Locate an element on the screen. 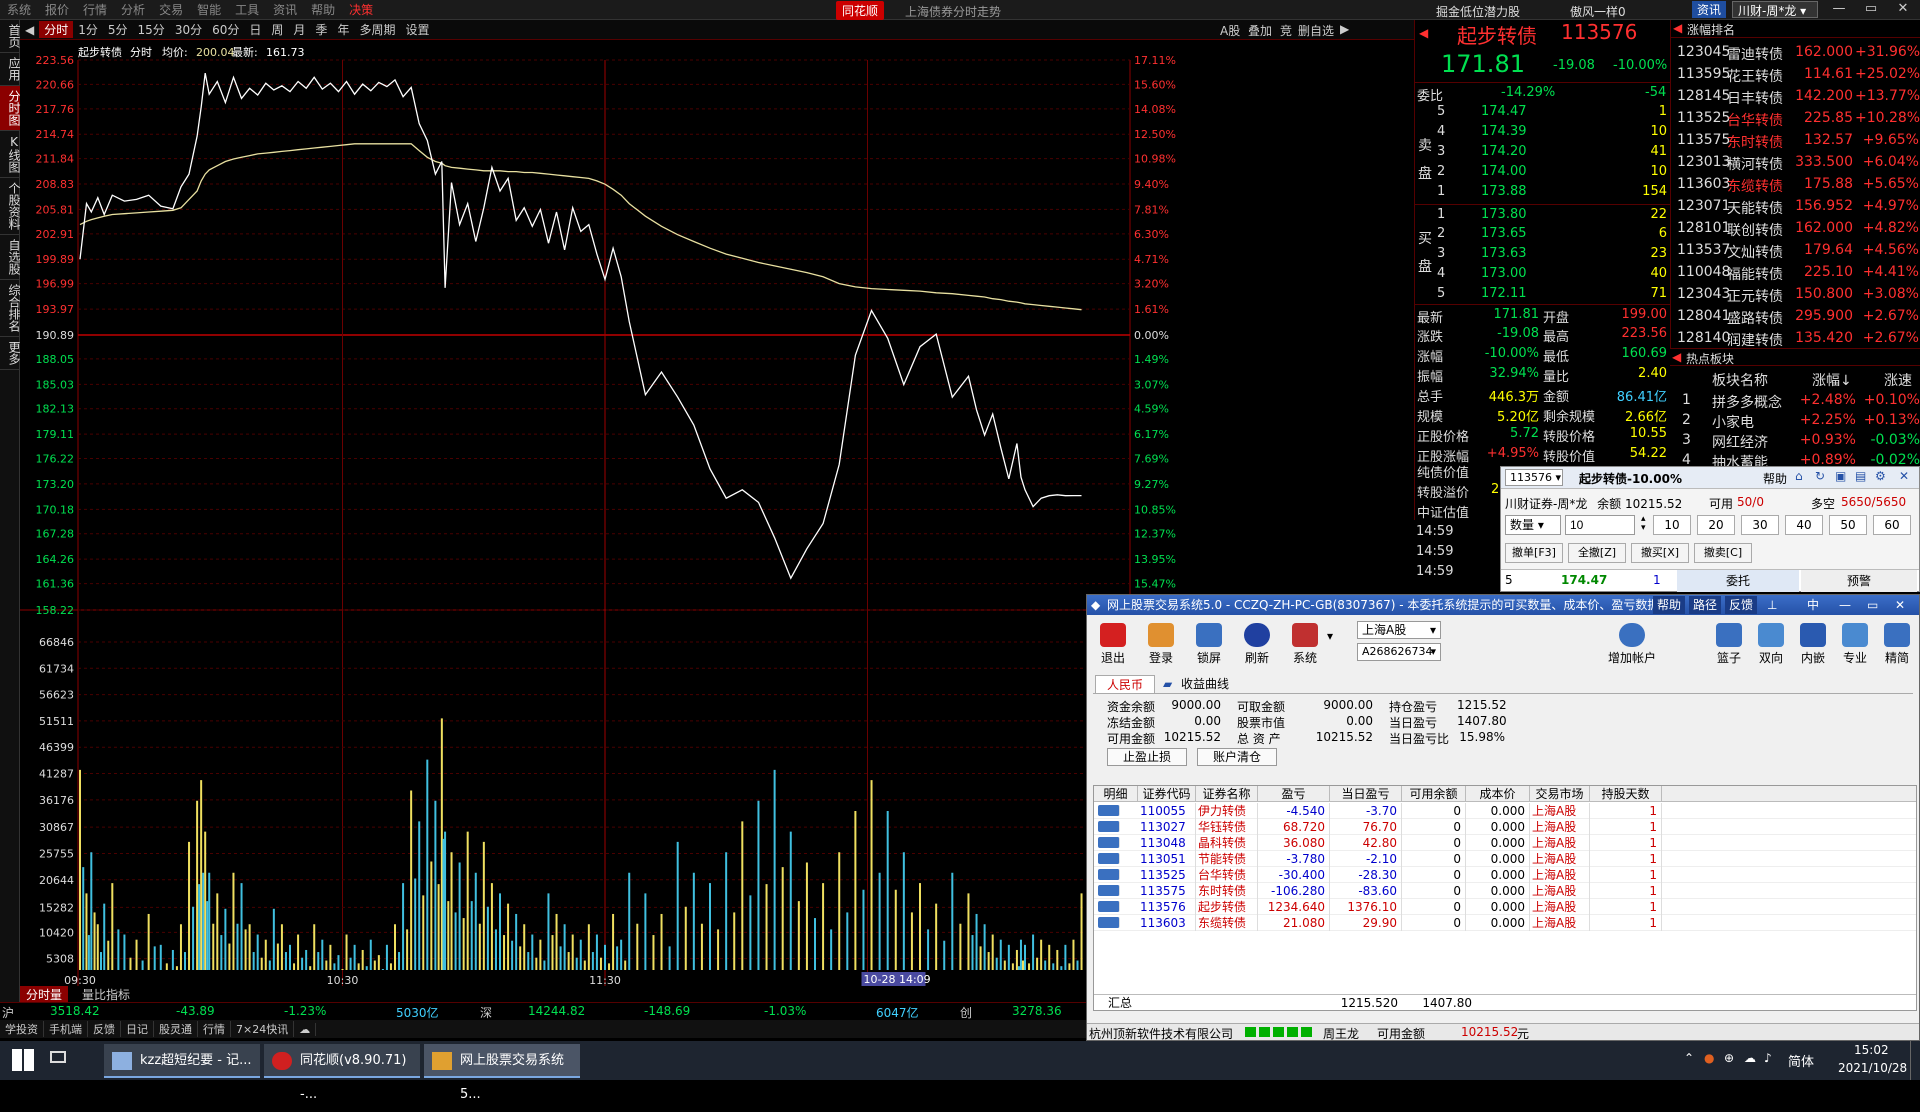 This screenshot has width=1920, height=1112. sidebar-ranking: 综合排名 is located at coordinates (10, 308).